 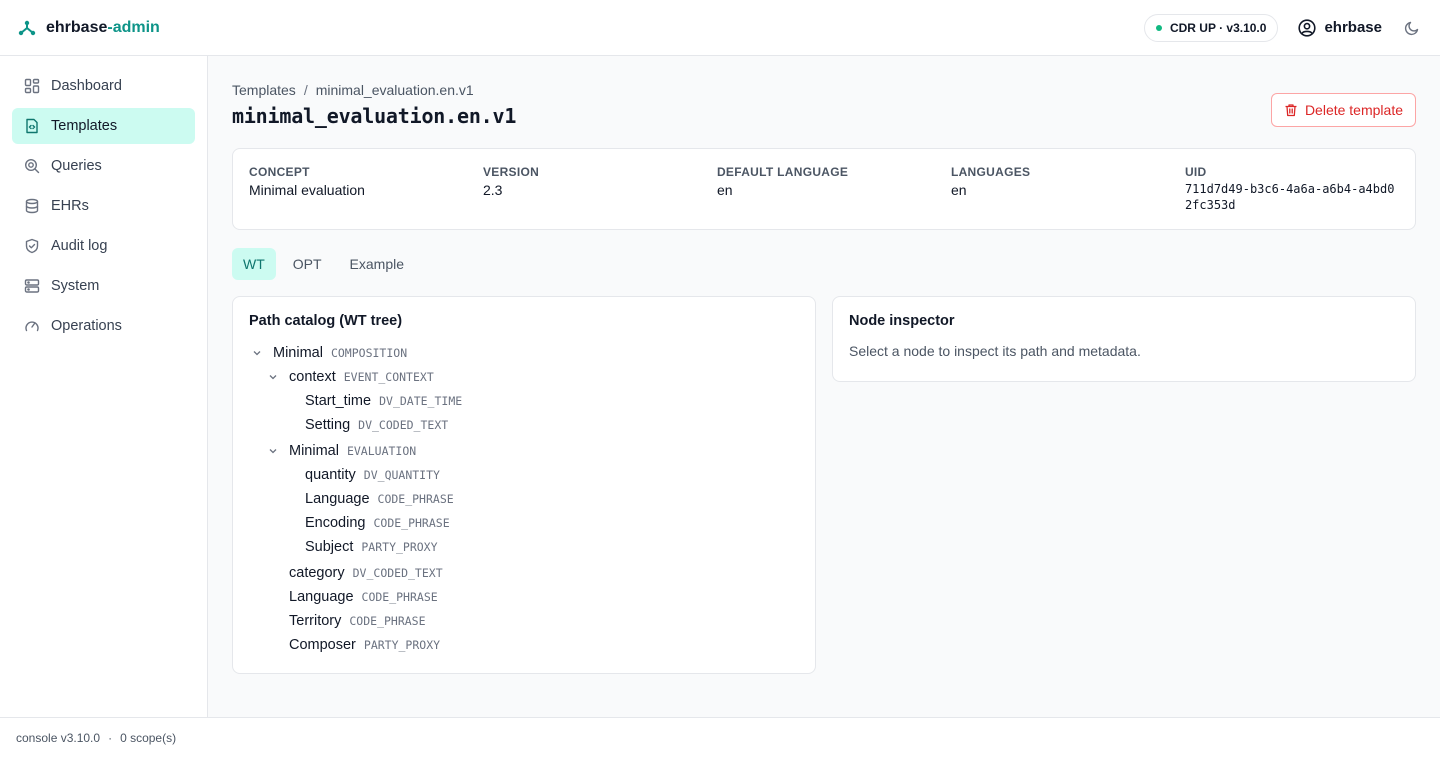 What do you see at coordinates (264, 90) in the screenshot?
I see `breadcrumb-root-link: Templates` at bounding box center [264, 90].